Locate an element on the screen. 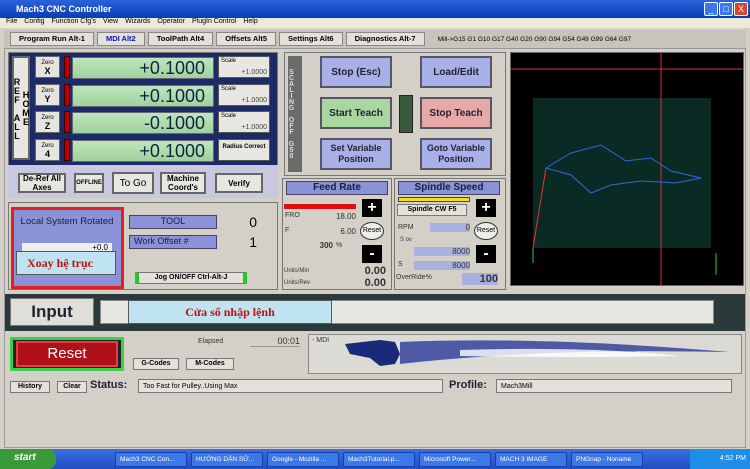 Image resolution: width=750 pixels, height=469 pixels. elapsed-value: 00:01 is located at coordinates (275, 341).